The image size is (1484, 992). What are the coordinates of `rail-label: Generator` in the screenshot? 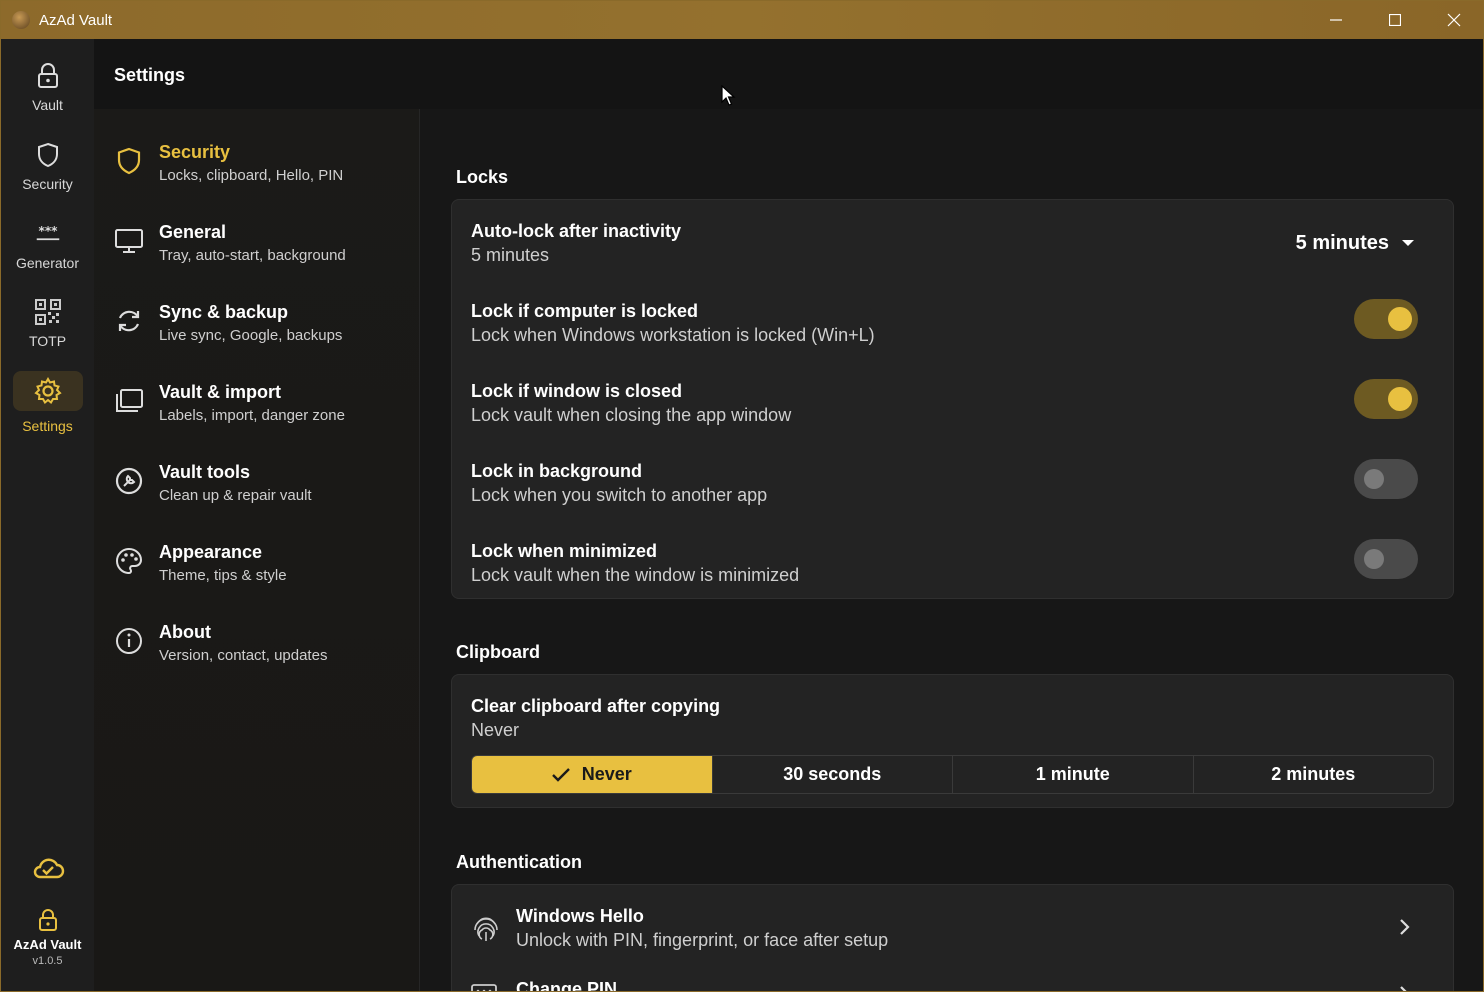 It's located at (47, 263).